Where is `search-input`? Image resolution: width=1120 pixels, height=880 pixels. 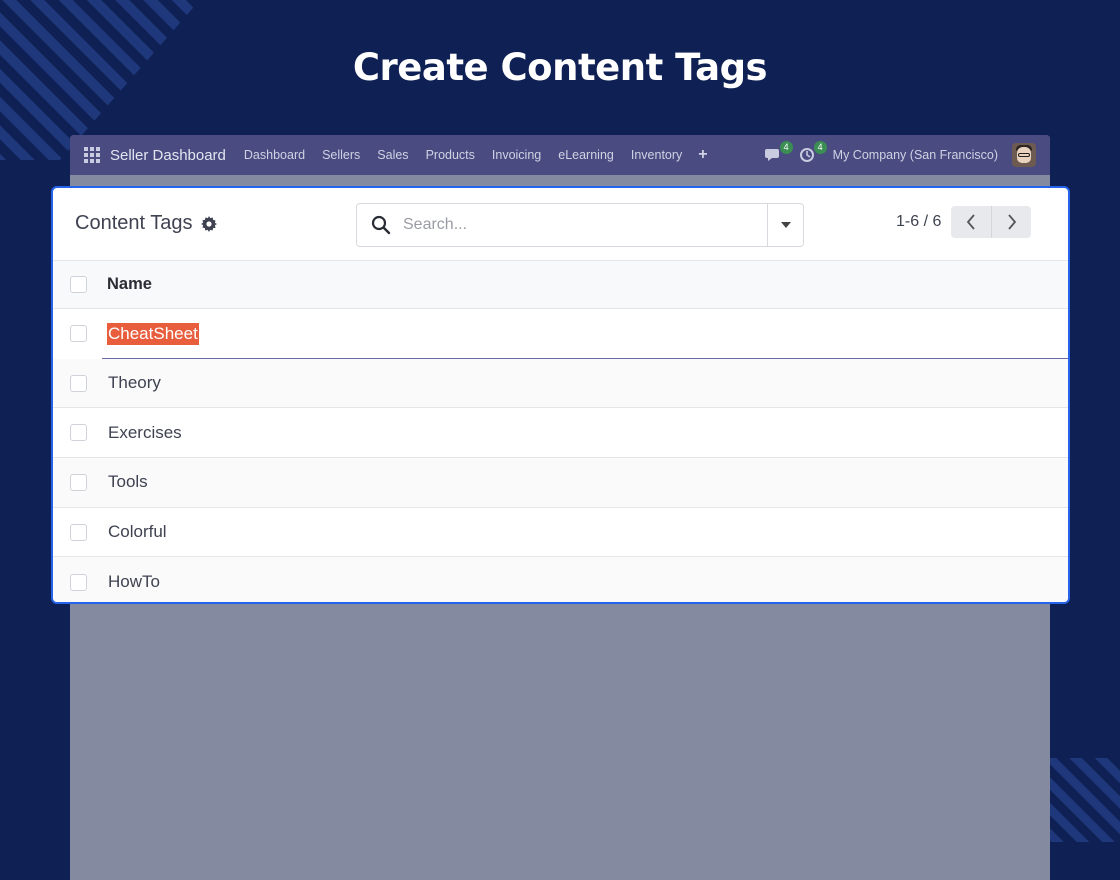
search-input is located at coordinates (585, 225).